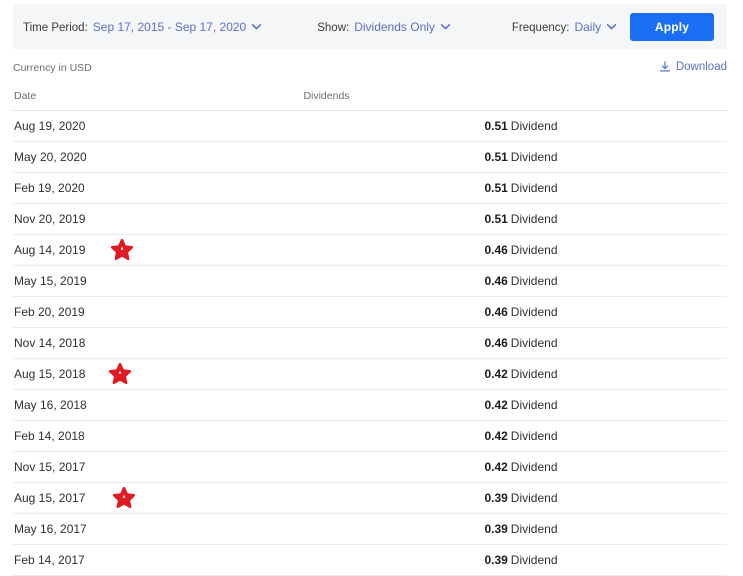 This screenshot has width=743, height=576. Describe the element at coordinates (50, 343) in the screenshot. I see `date-value: Nov 14, 2018` at that location.